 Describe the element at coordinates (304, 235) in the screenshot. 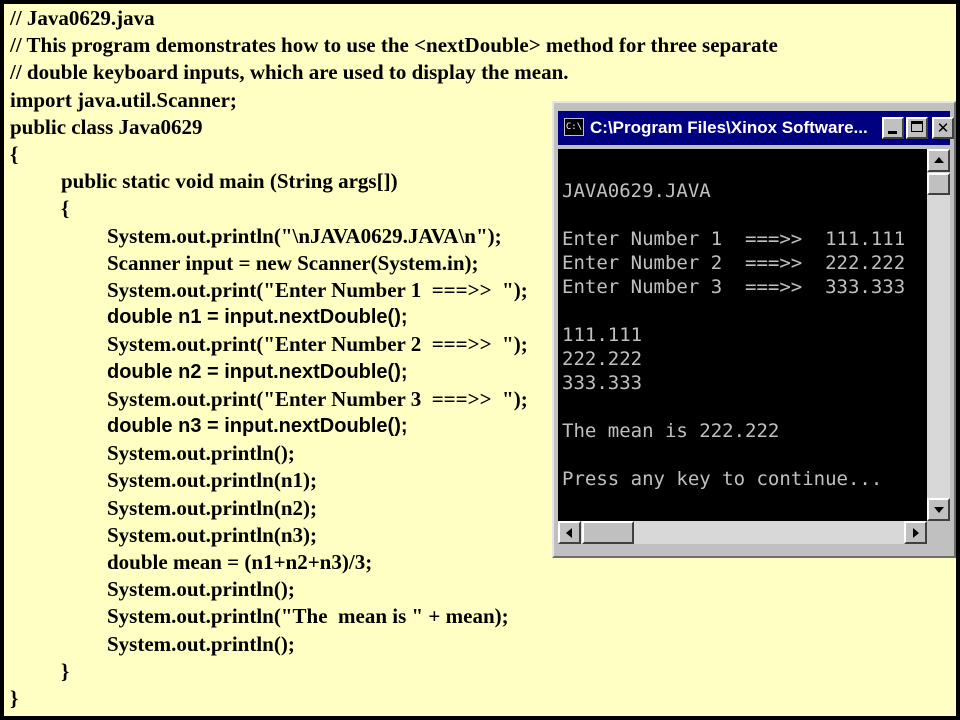

I see `code-line: System.out.println("\nJAVA0629.JAVA\n");` at that location.